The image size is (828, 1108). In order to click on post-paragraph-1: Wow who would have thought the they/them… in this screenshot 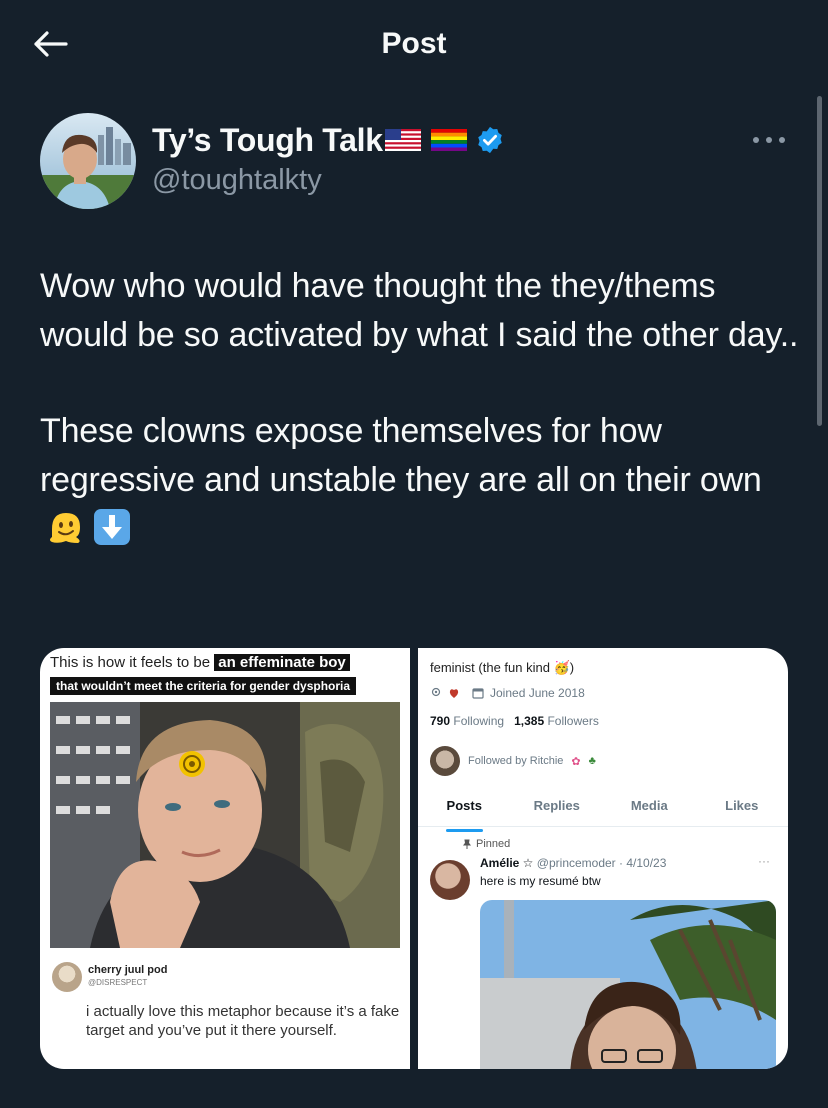, I will do `click(419, 310)`.